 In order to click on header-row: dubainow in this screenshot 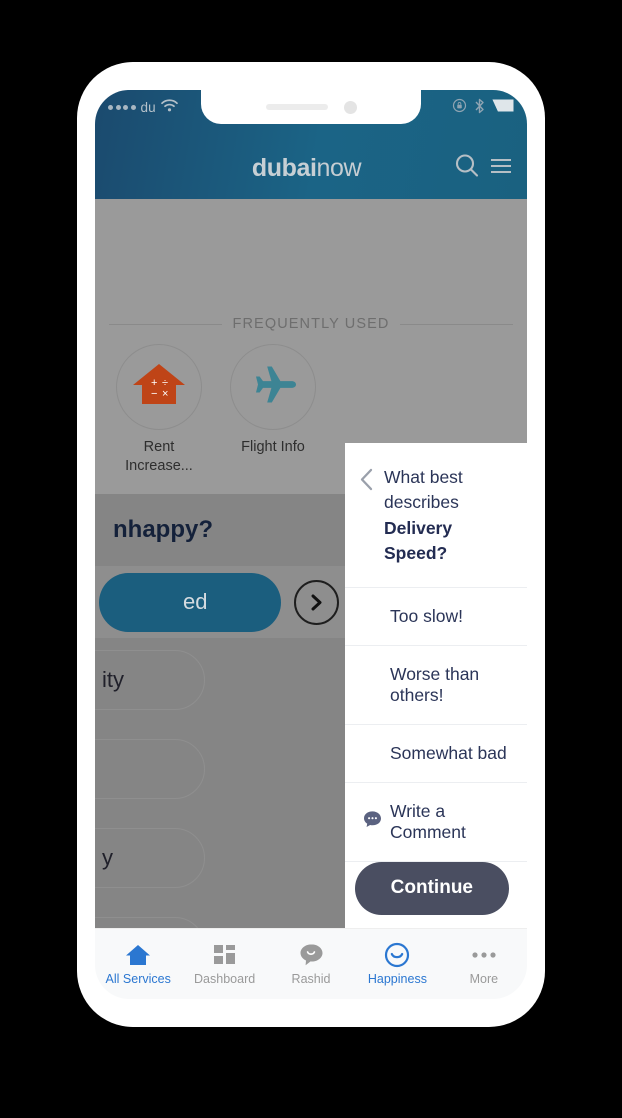, I will do `click(311, 168)`.